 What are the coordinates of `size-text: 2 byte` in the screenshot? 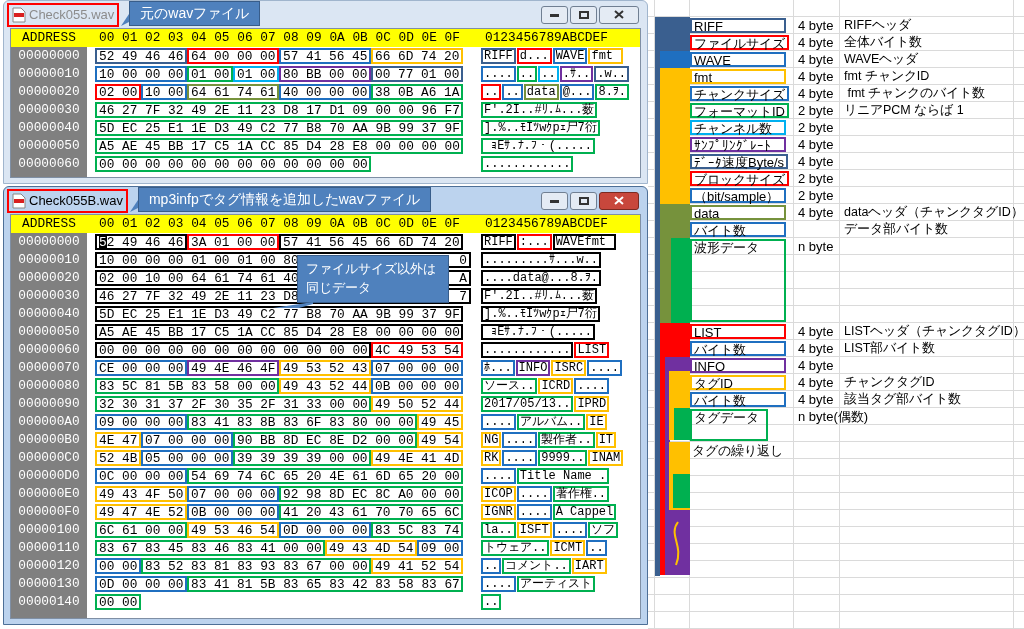 It's located at (816, 110).